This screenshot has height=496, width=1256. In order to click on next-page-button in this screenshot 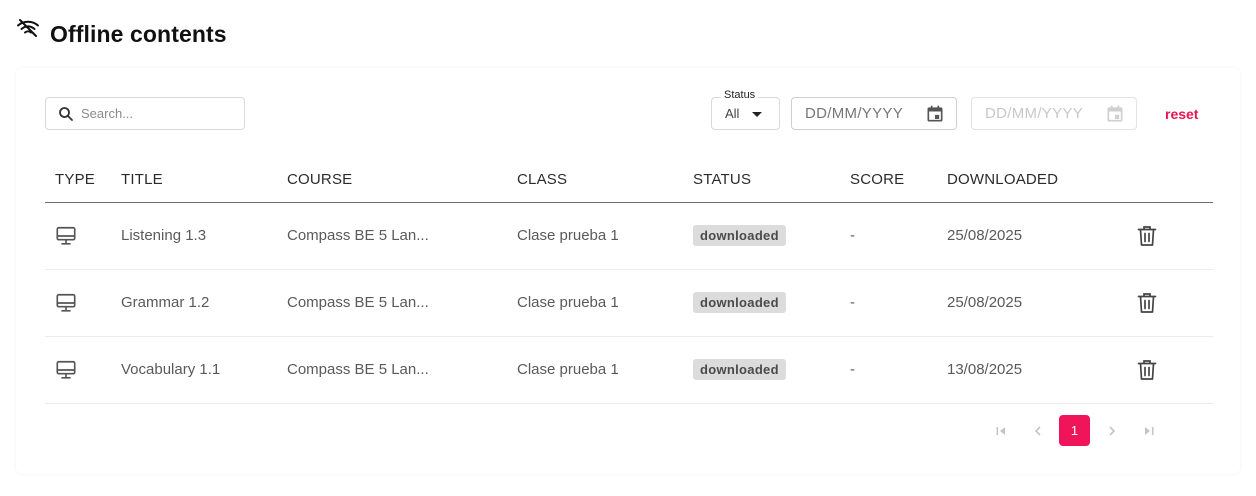, I will do `click(1111, 430)`.